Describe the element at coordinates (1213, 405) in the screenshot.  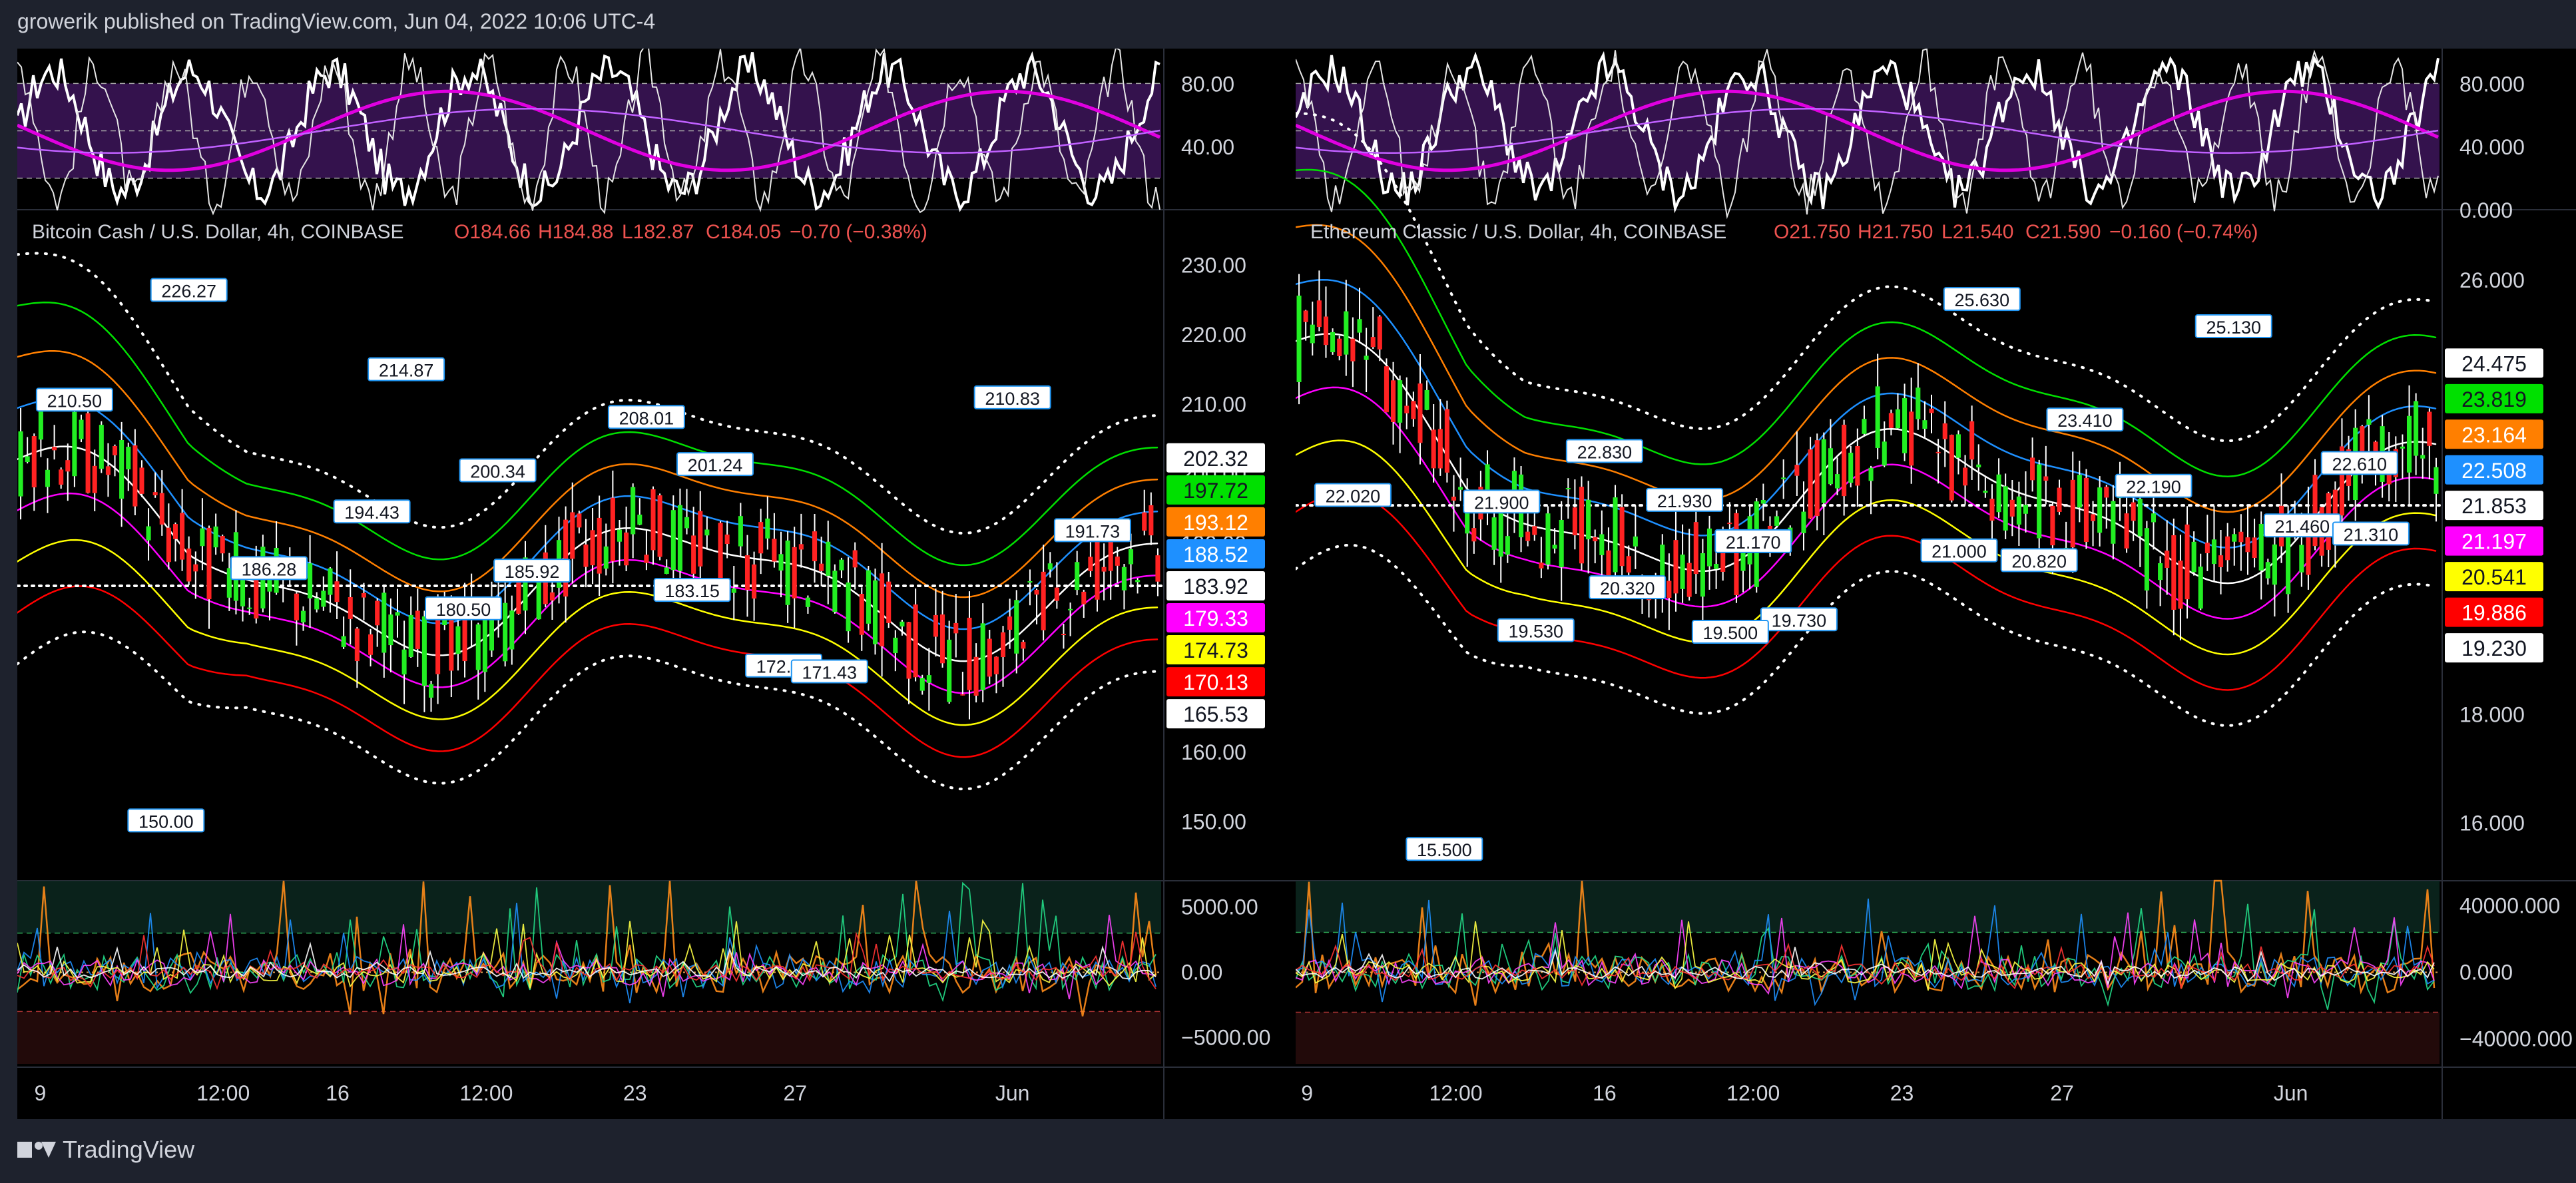
I see `price-tick-label: 210.00` at that location.